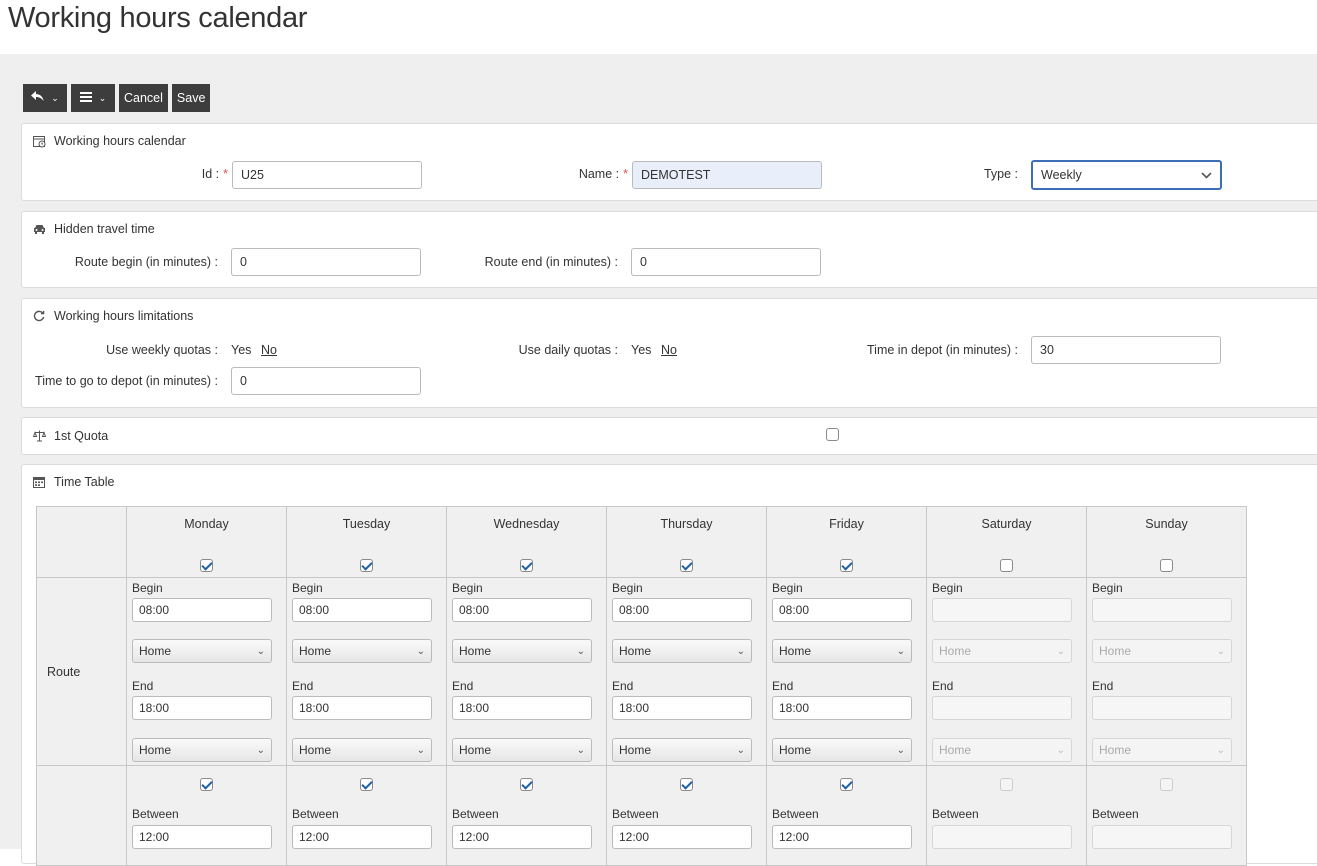  What do you see at coordinates (37, 98) in the screenshot?
I see `reply-icon` at bounding box center [37, 98].